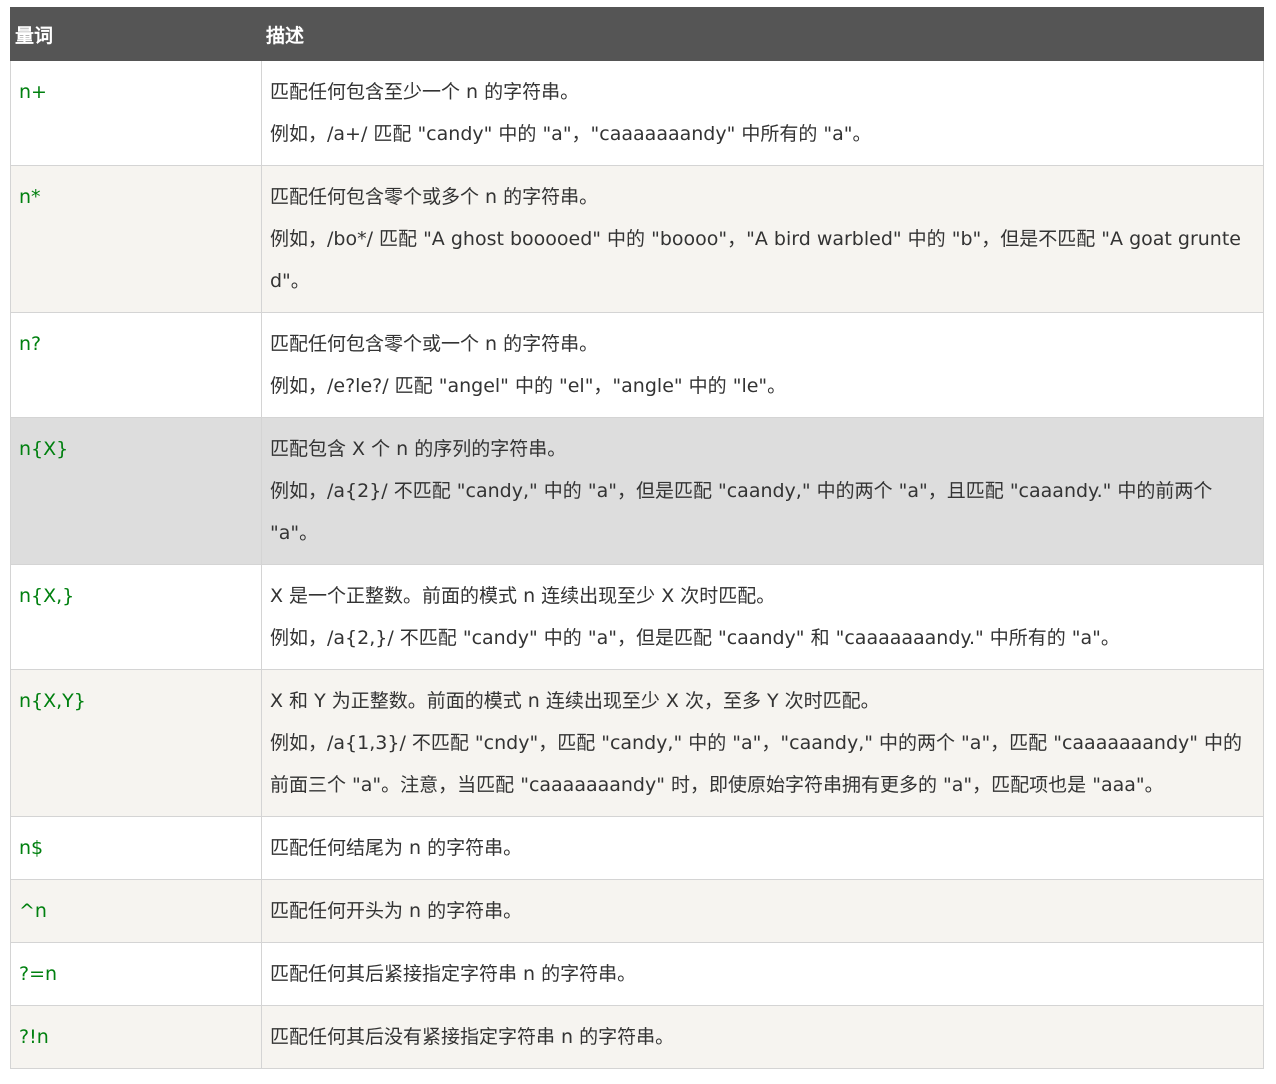 The image size is (1276, 1084). I want to click on quantifier-cell: n{X,}, so click(136, 617).